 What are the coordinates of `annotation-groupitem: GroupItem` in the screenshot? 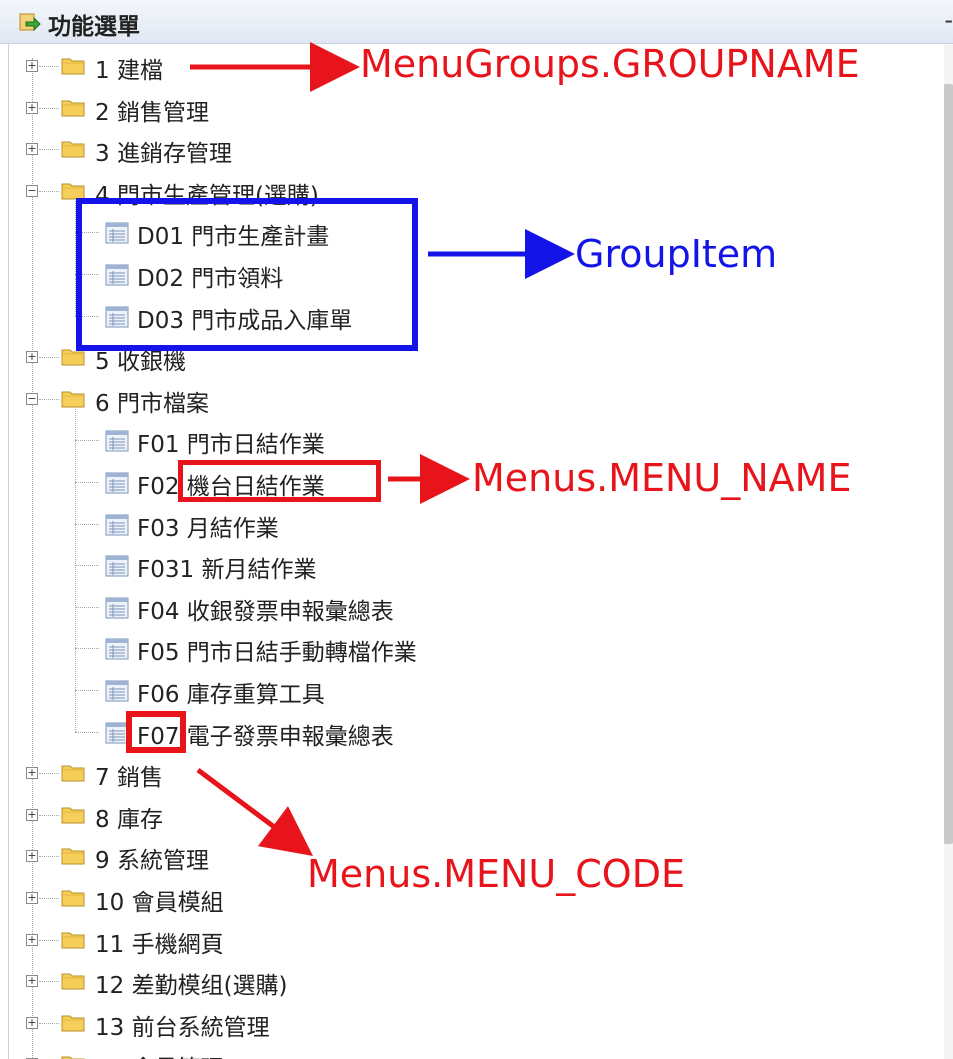 It's located at (676, 254).